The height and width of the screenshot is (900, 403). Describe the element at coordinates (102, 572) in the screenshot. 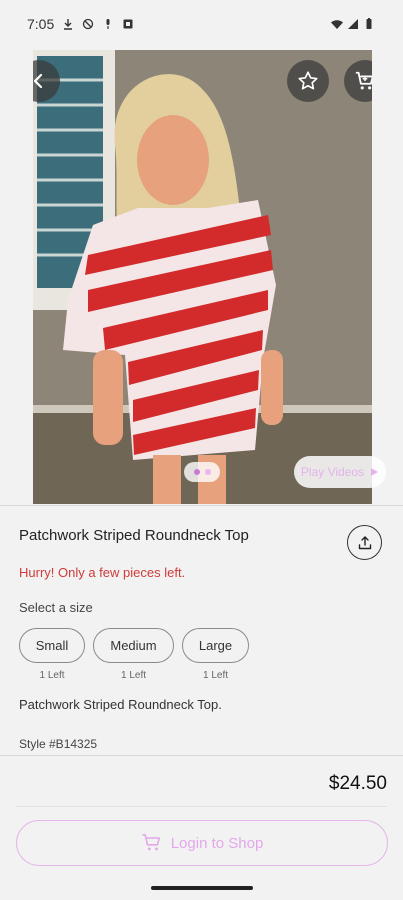

I see `stock-notice: Hurry! Only a few pieces left.` at that location.